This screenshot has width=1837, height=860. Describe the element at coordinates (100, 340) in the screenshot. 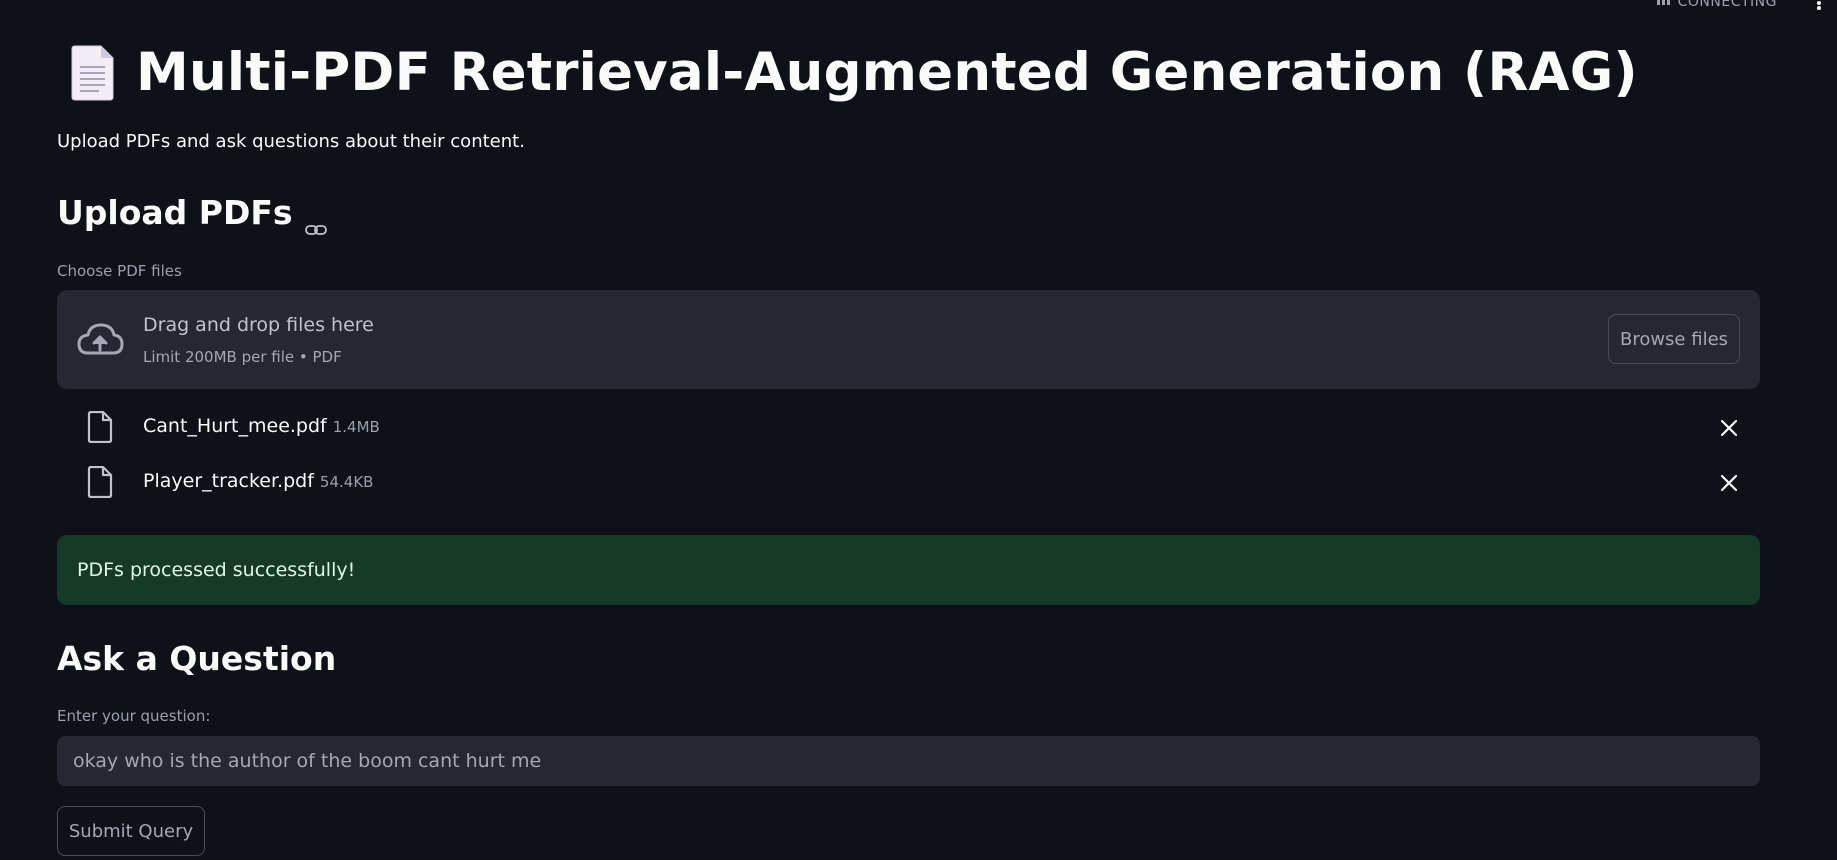

I see `cloud-upload-icon` at that location.